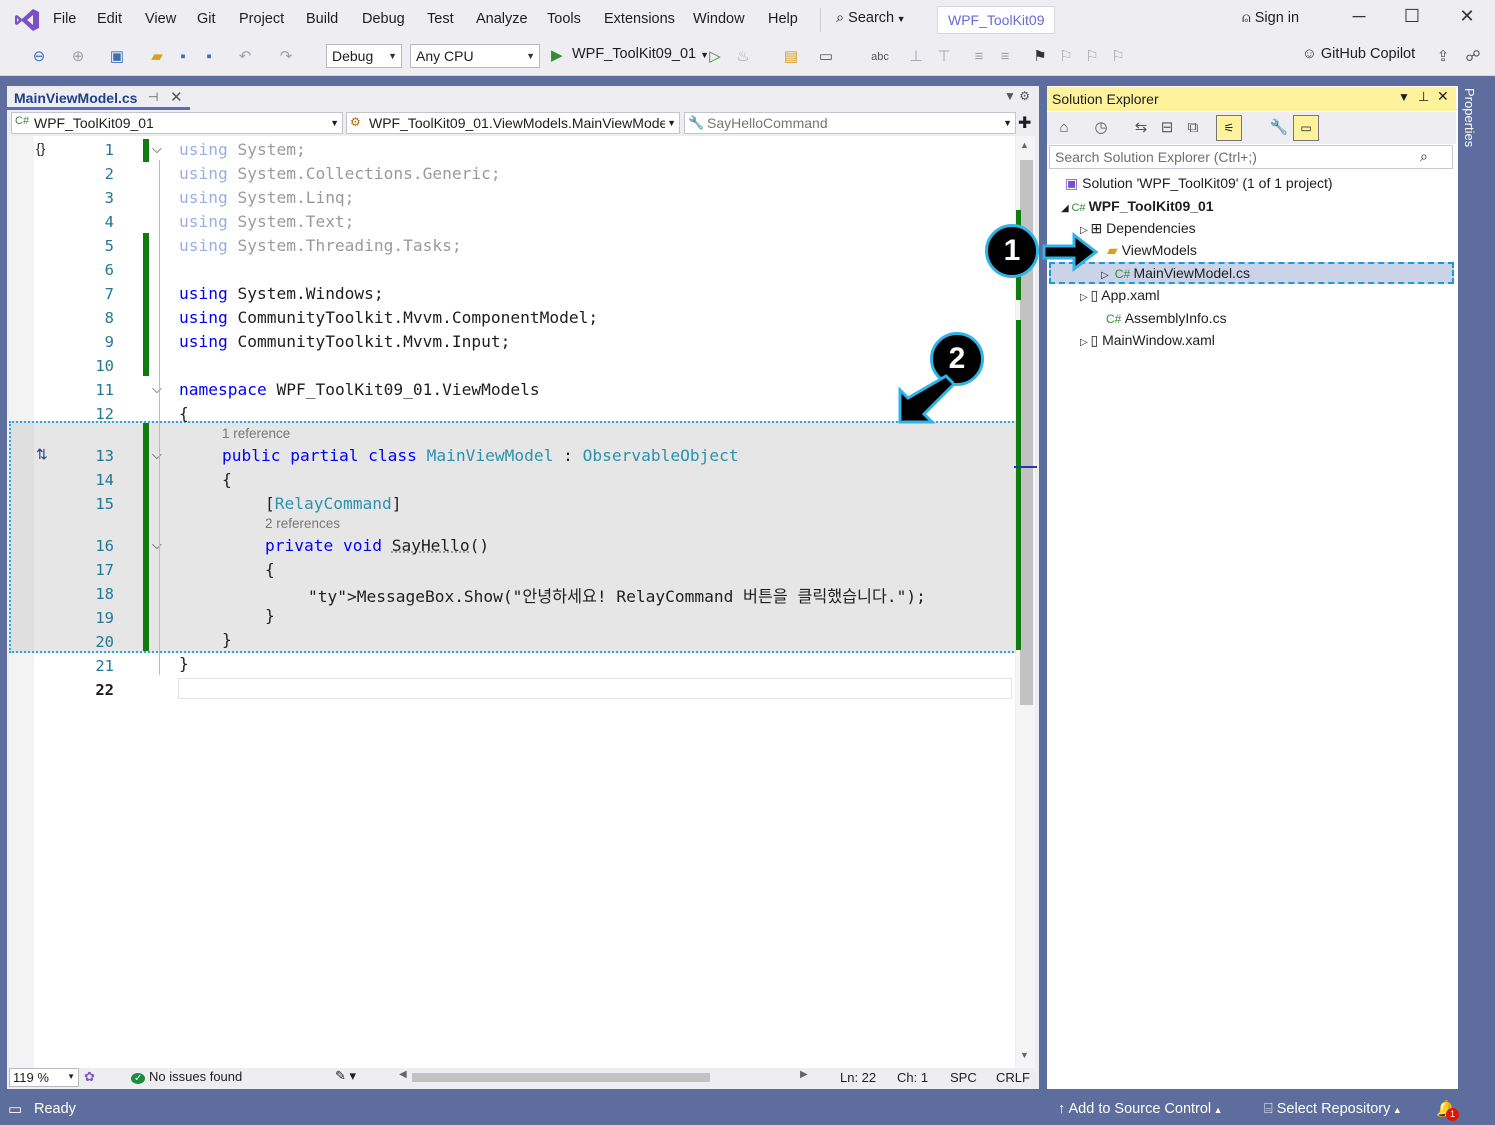 The width and height of the screenshot is (1495, 1125). What do you see at coordinates (1066, 57) in the screenshot?
I see `previous-bookmark-icon: ⚐` at bounding box center [1066, 57].